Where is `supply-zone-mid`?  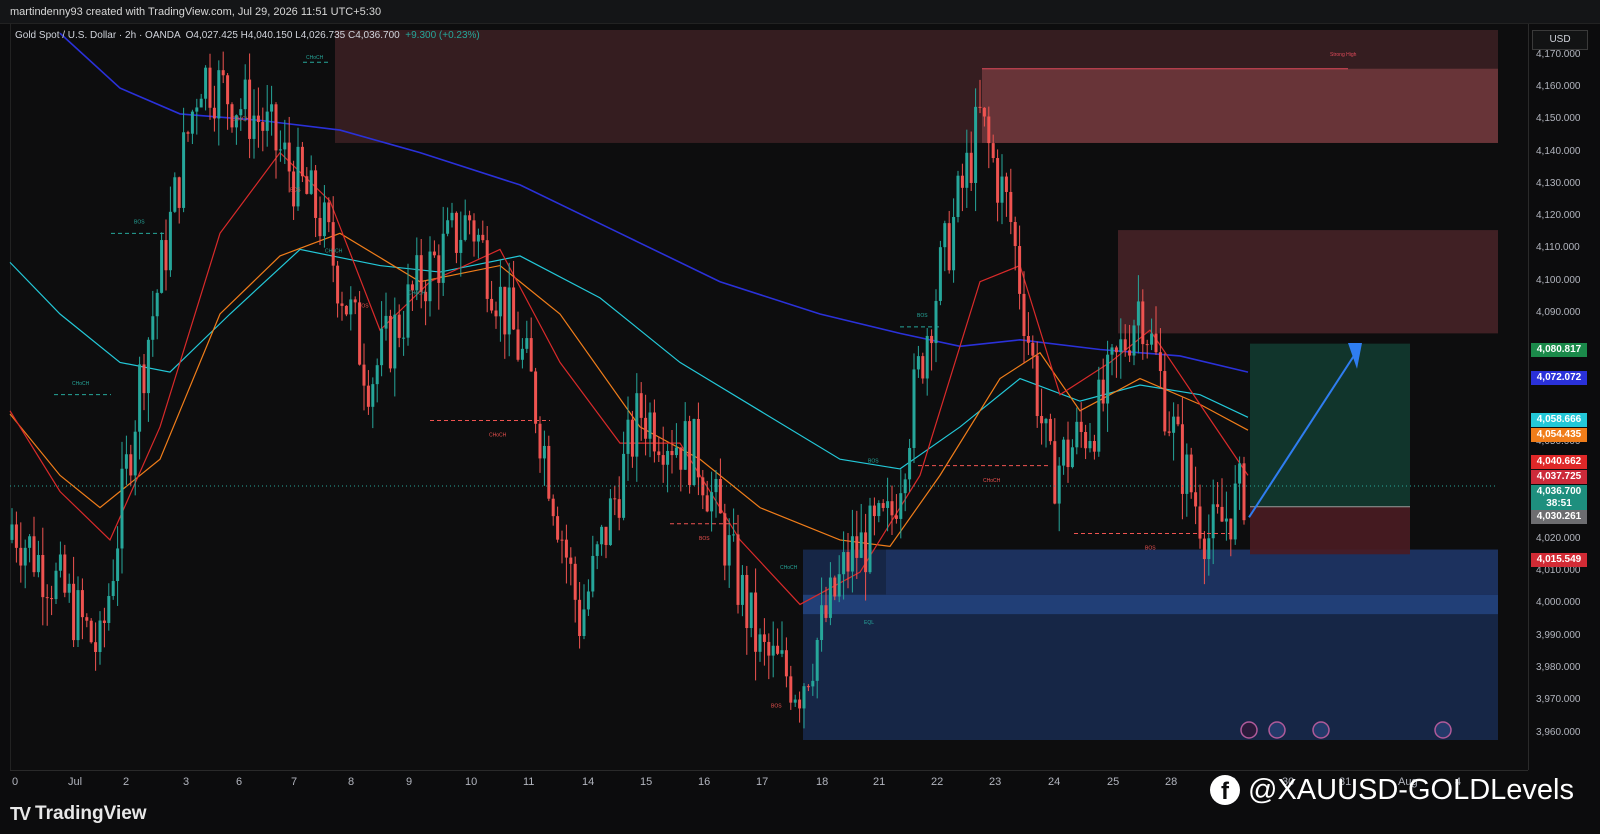 supply-zone-mid is located at coordinates (1308, 282).